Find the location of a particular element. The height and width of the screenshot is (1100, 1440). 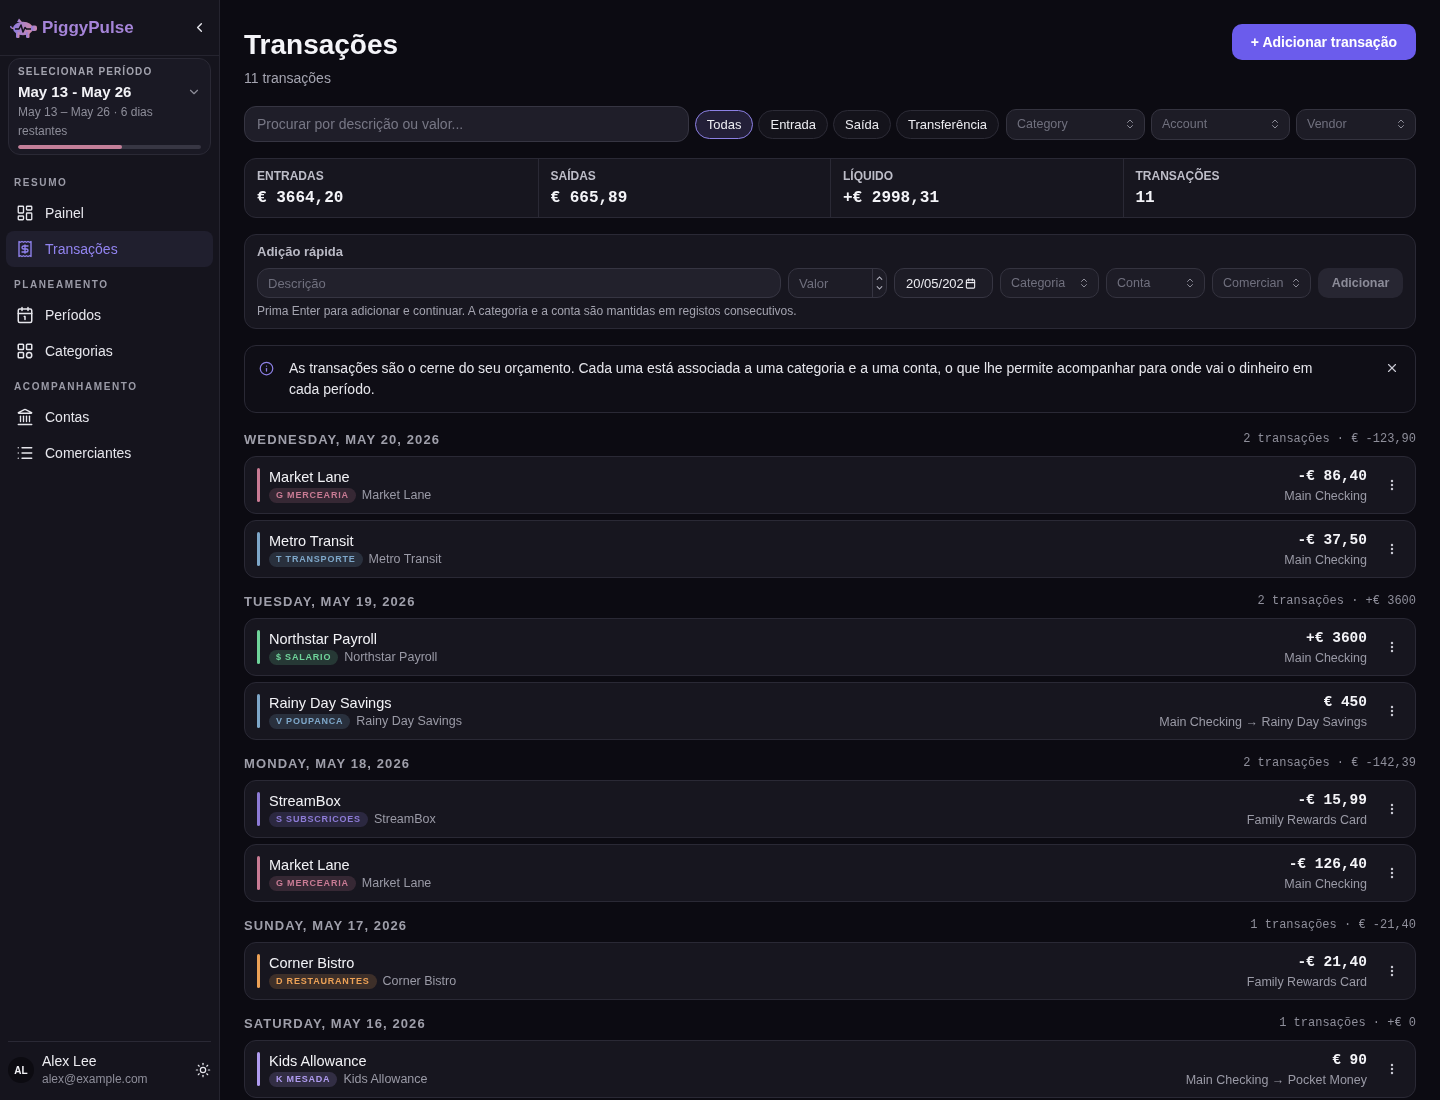

stat-value: € 665,89 is located at coordinates (589, 198).